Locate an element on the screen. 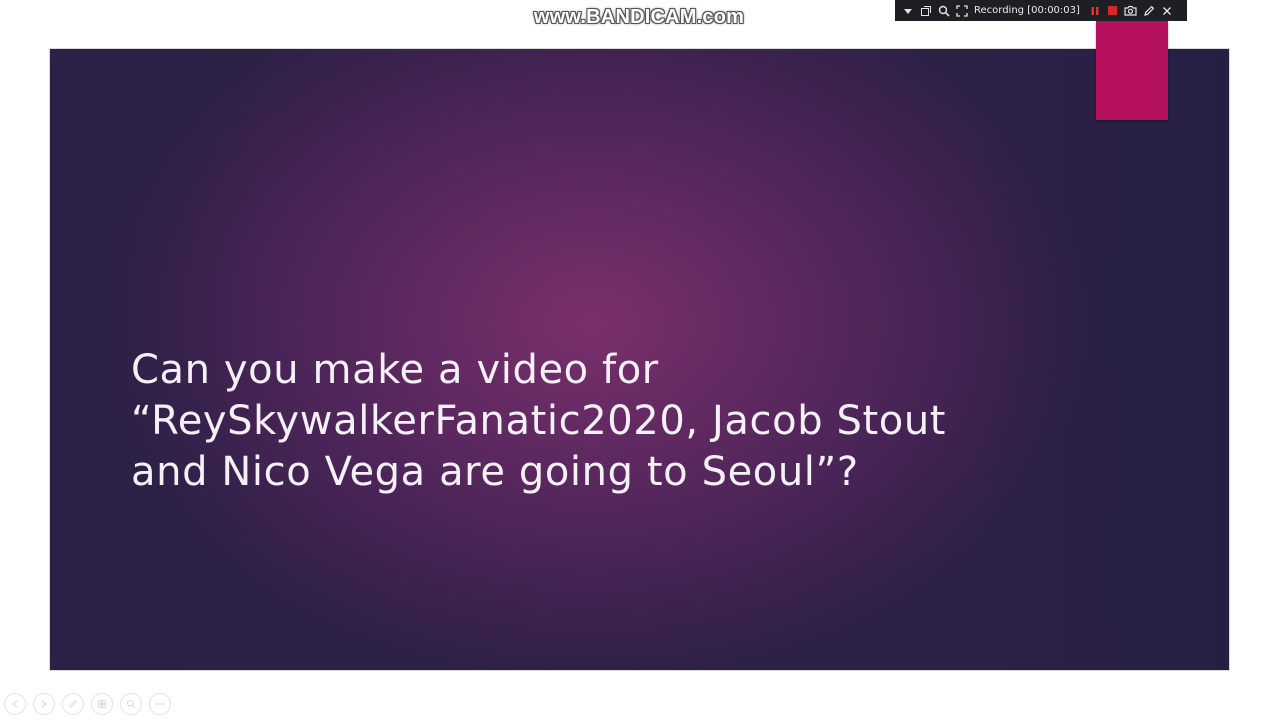 Image resolution: width=1280 pixels, height=720 pixels. previous-slide-icon is located at coordinates (15, 704).